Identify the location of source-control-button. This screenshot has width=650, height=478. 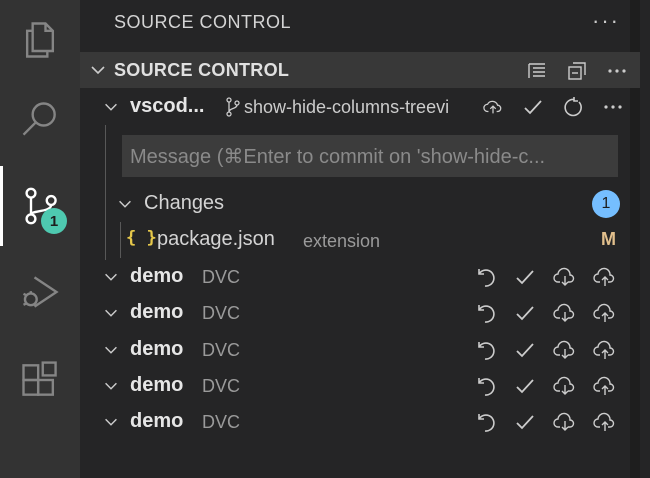
(40, 206).